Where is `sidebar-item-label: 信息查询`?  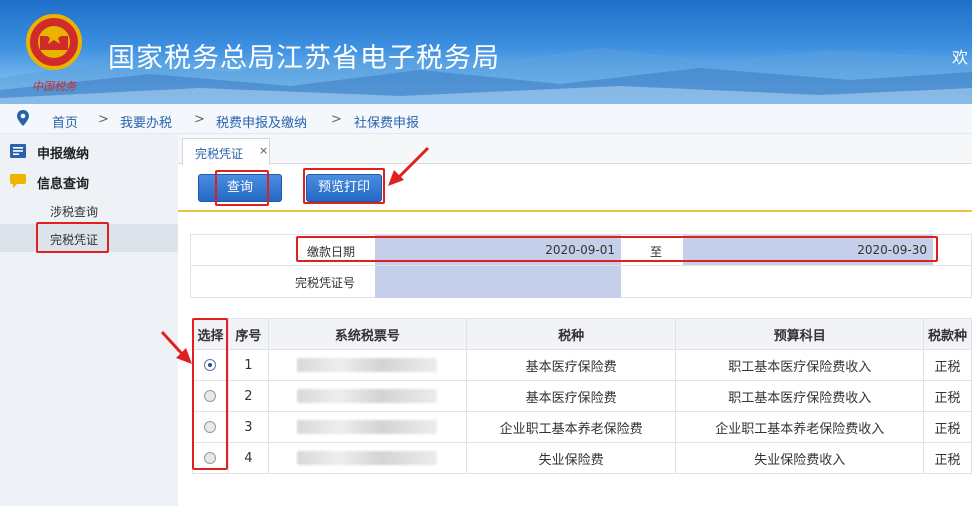
sidebar-item-label: 信息查询 is located at coordinates (63, 184).